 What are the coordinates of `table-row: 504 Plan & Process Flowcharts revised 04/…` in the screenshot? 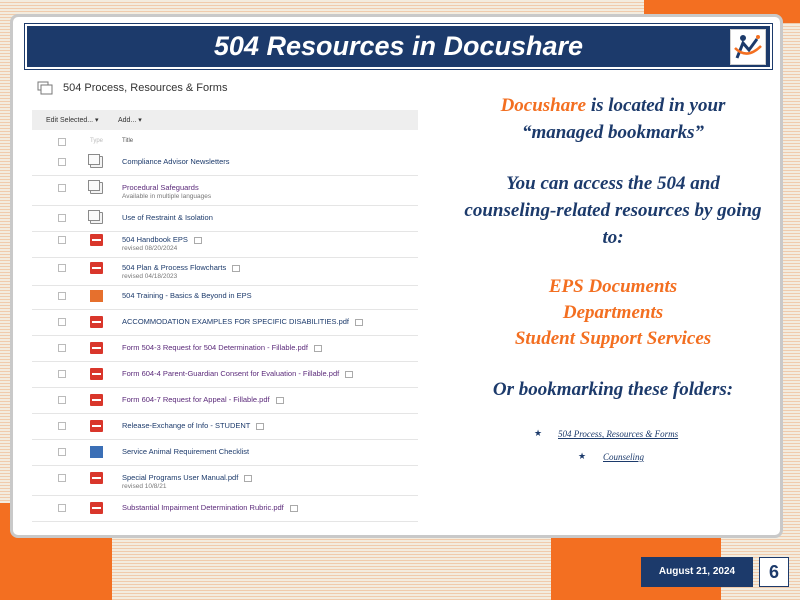 It's located at (225, 271).